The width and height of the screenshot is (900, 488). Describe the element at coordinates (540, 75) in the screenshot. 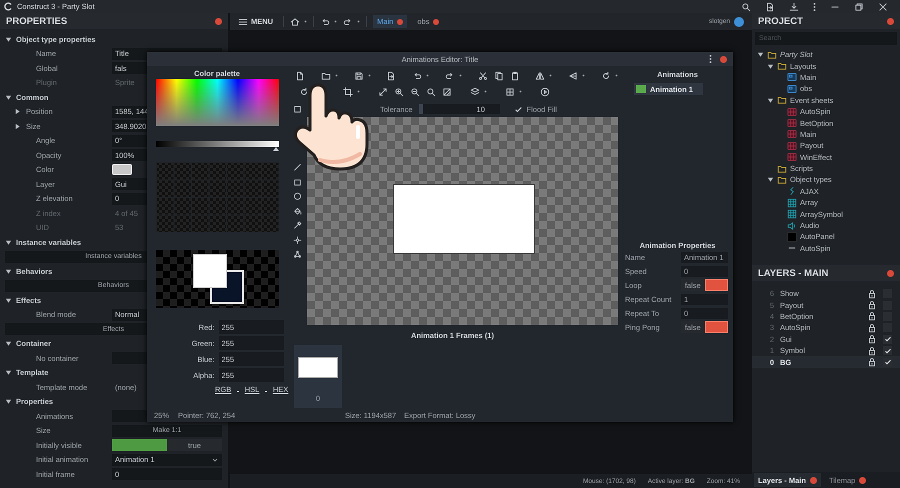

I see `mirror-icon` at that location.